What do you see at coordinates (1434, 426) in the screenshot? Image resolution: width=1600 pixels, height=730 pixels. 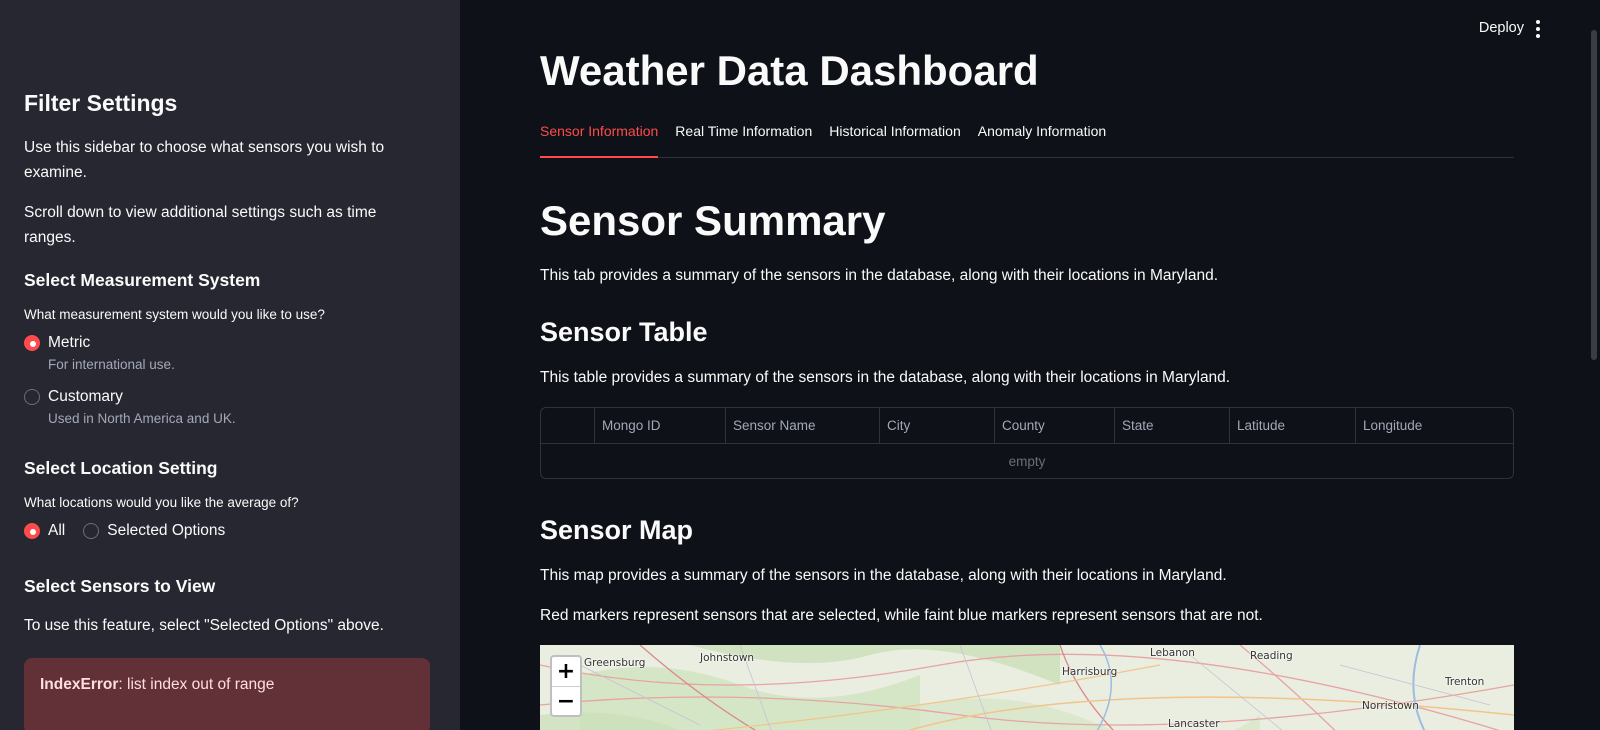 I see `column-header-longitude: Longitude` at bounding box center [1434, 426].